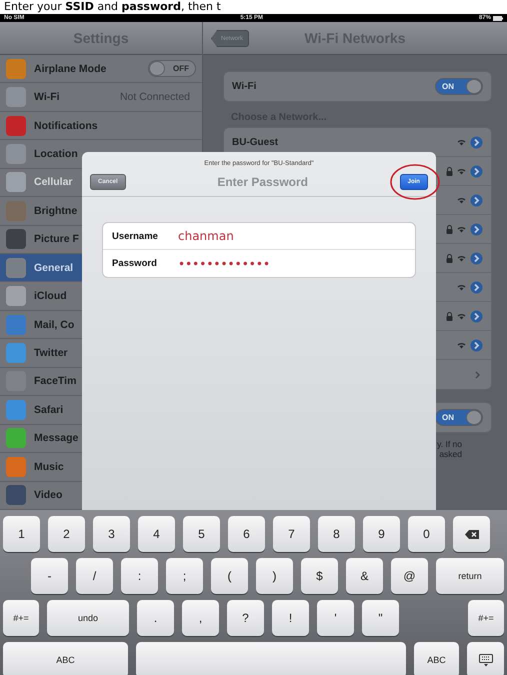 The width and height of the screenshot is (507, 675). Describe the element at coordinates (290, 618) in the screenshot. I see `keyboard-key: !` at that location.